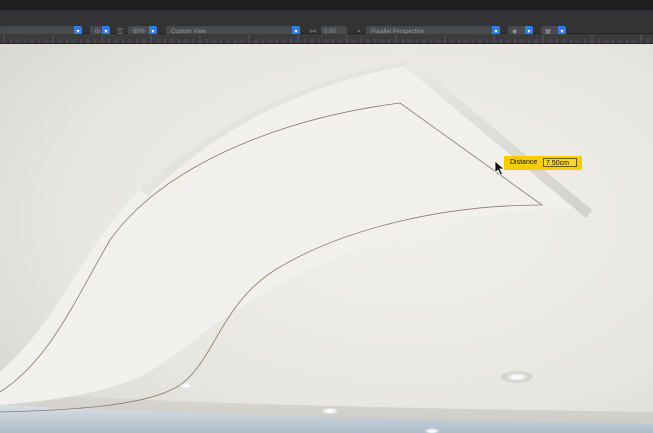 This screenshot has width=653, height=433. I want to click on distance-input: 7.50cm, so click(560, 162).